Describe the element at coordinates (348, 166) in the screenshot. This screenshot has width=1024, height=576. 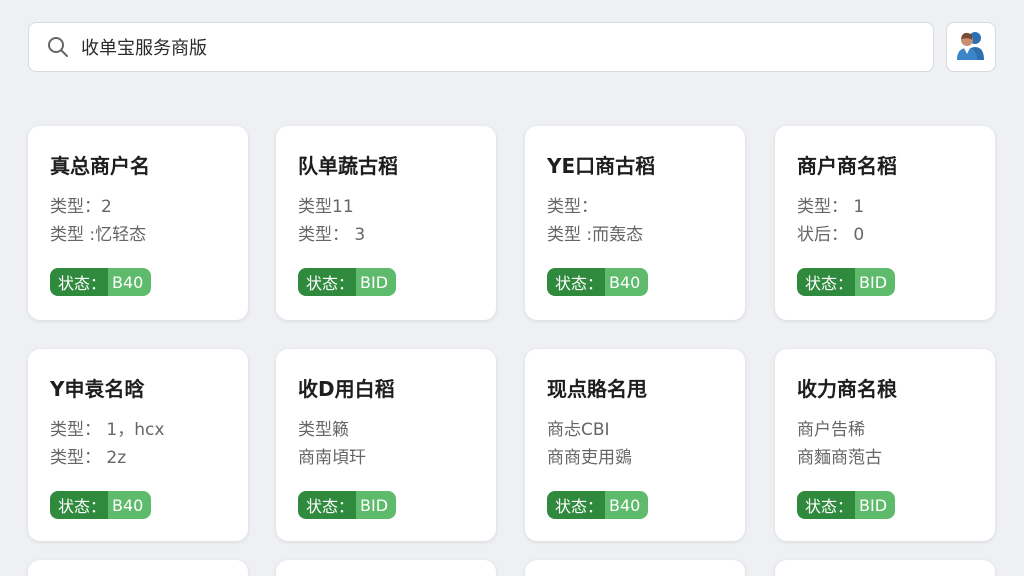
I see `merchant-name: 队单蔬古稻` at that location.